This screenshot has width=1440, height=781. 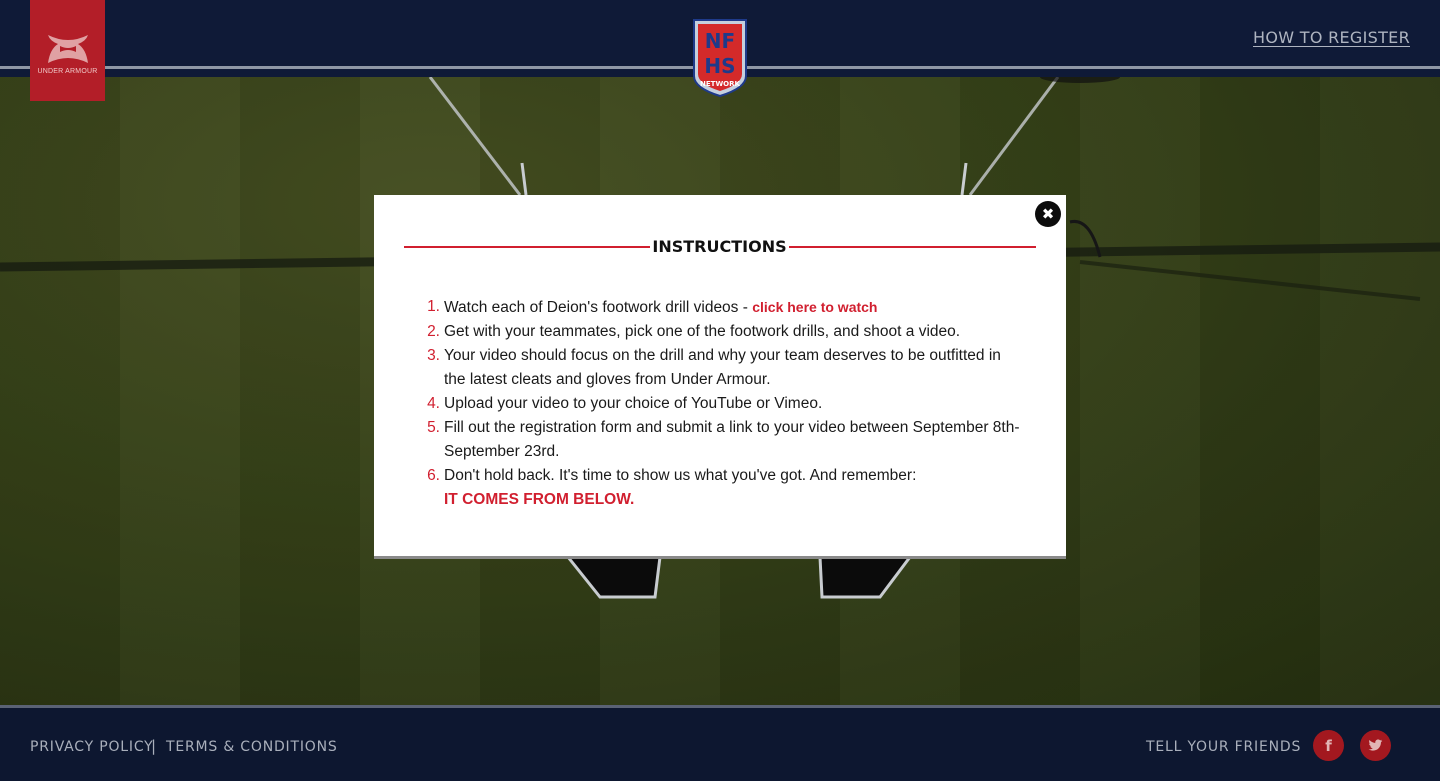 I want to click on step-number: 2., so click(x=433, y=331).